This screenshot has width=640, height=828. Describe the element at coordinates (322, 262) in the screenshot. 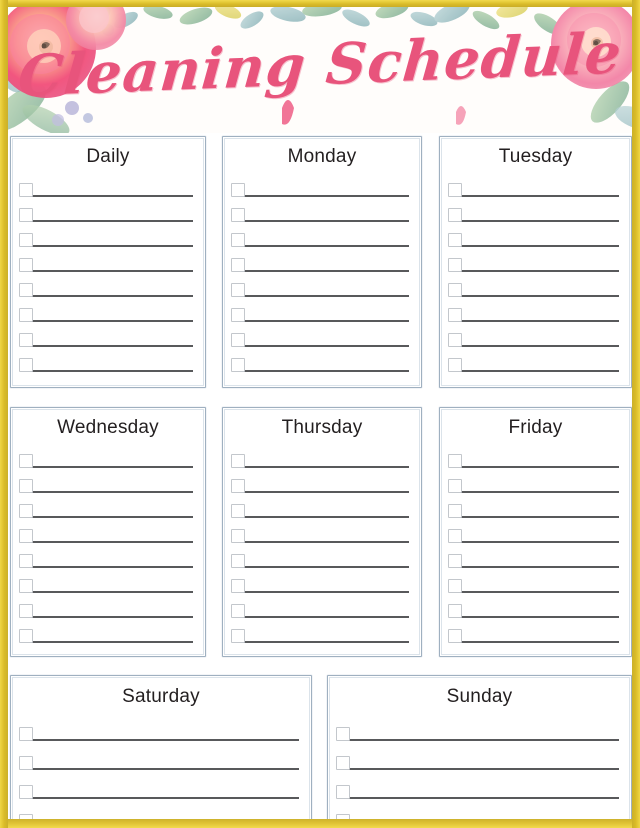

I see `card-monday: Monday` at that location.